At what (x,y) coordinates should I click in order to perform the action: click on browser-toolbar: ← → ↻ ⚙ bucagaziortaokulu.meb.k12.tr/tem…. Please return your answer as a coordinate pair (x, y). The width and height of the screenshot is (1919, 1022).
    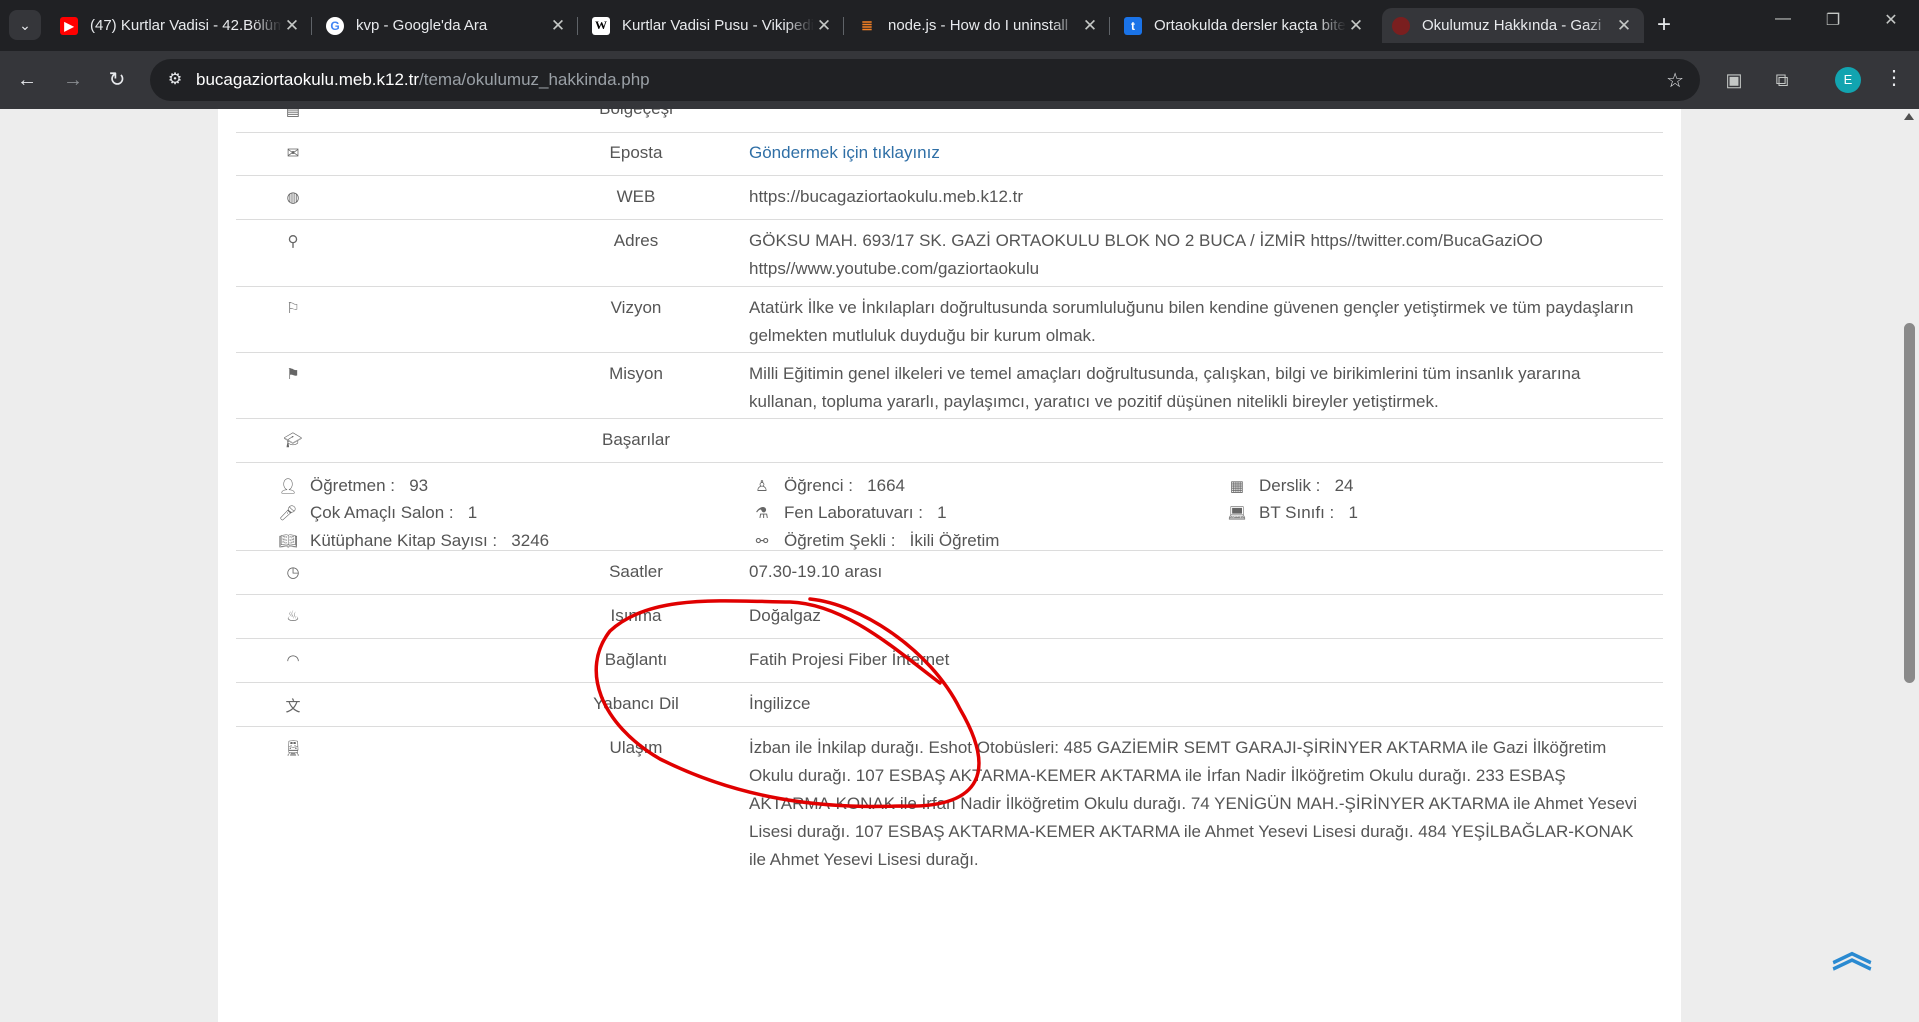
    Looking at the image, I should click on (959, 80).